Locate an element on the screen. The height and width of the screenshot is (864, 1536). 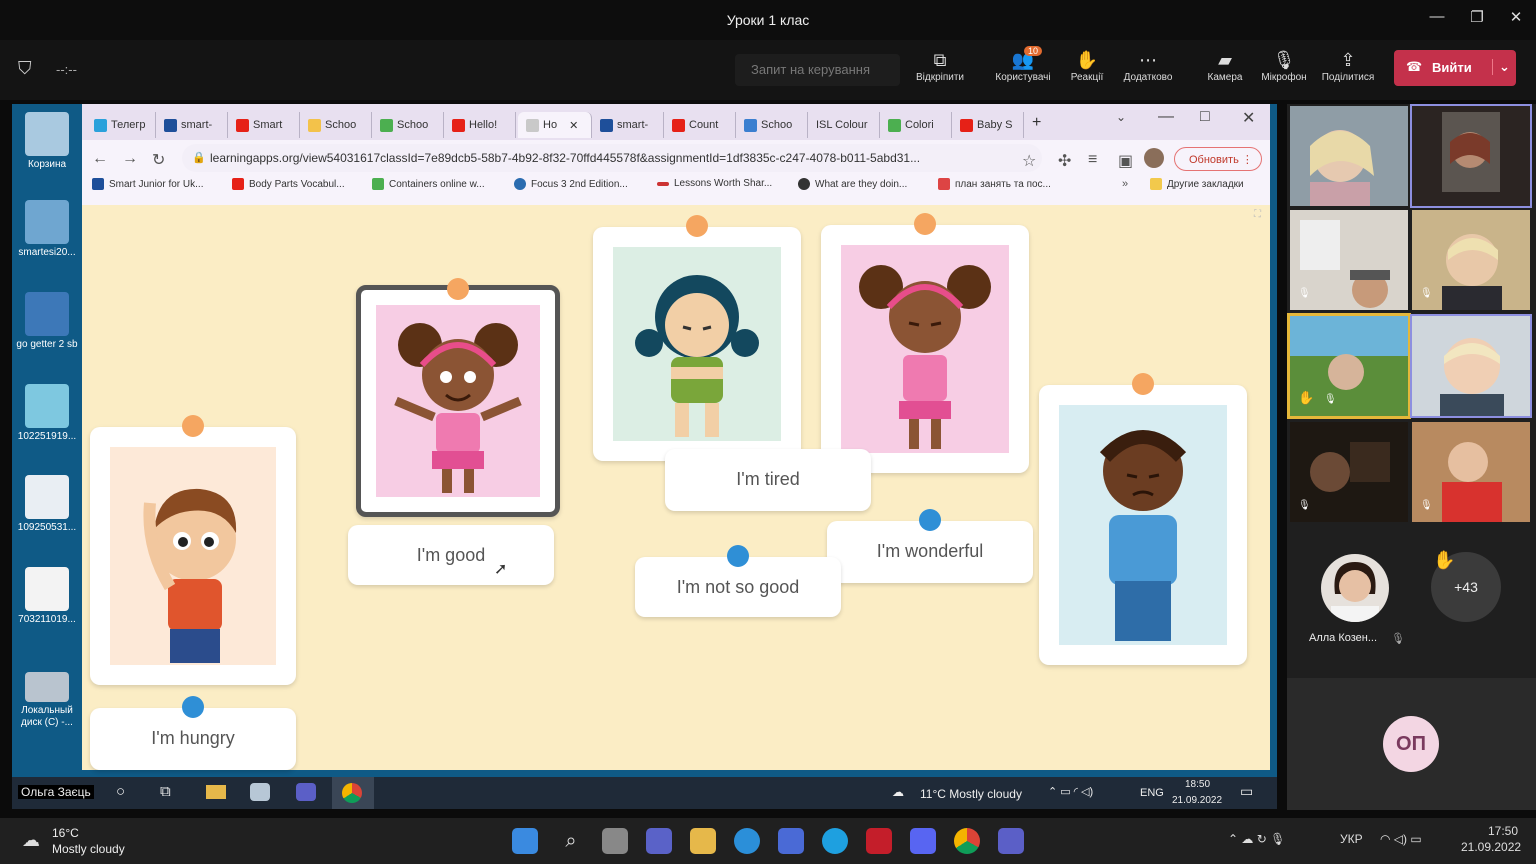
mic-button: 🎙 Мікрофон is located at coordinates (1284, 71).